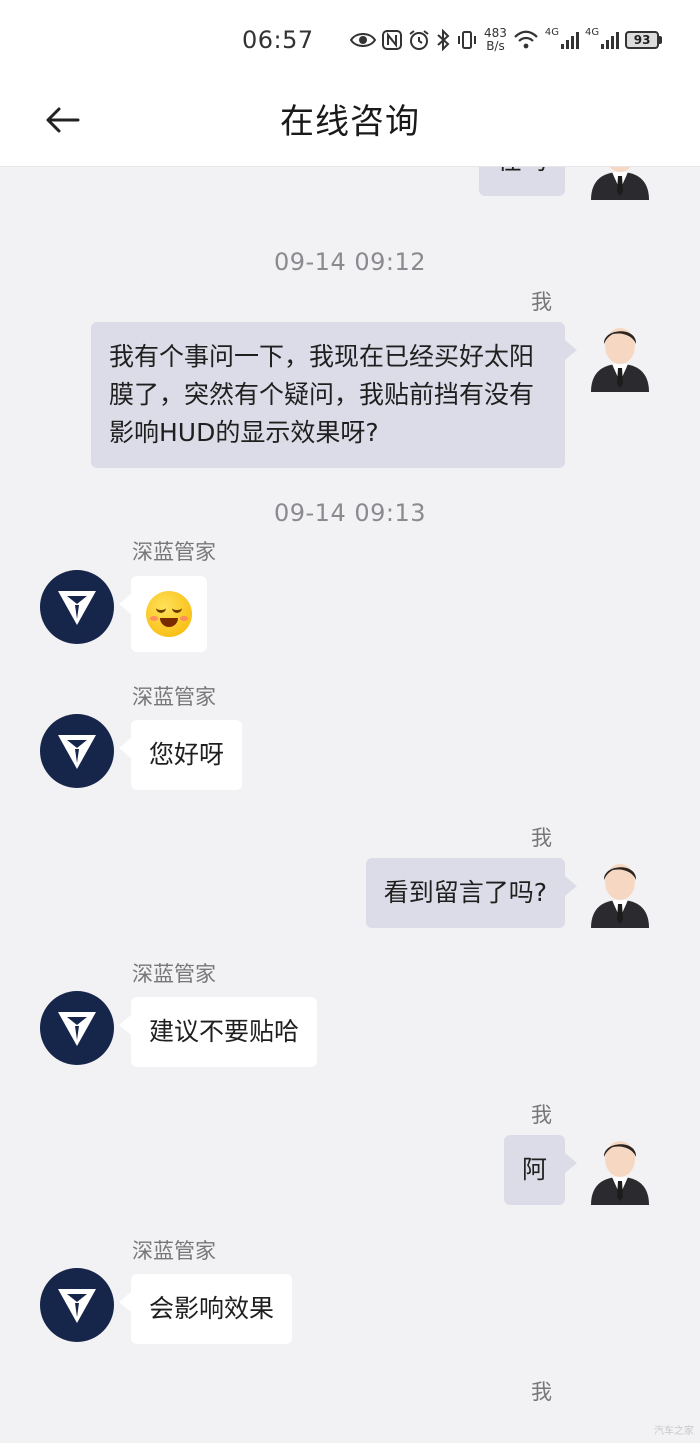 The height and width of the screenshot is (1443, 700). I want to click on nfc-icon, so click(392, 40).